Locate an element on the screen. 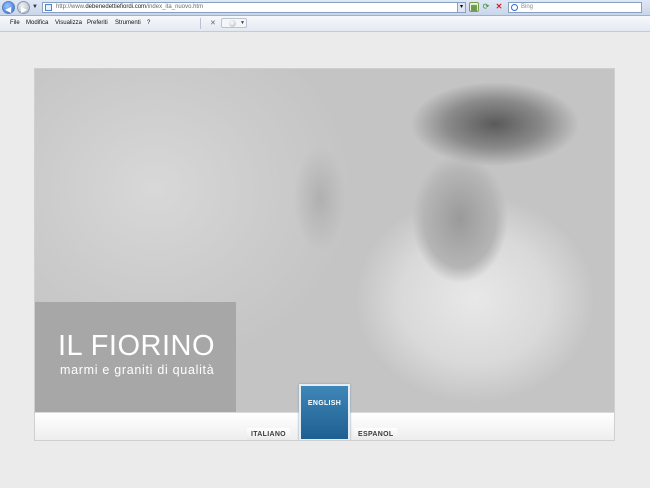 The image size is (650, 488). new-tab-button: ▼ is located at coordinates (234, 23).